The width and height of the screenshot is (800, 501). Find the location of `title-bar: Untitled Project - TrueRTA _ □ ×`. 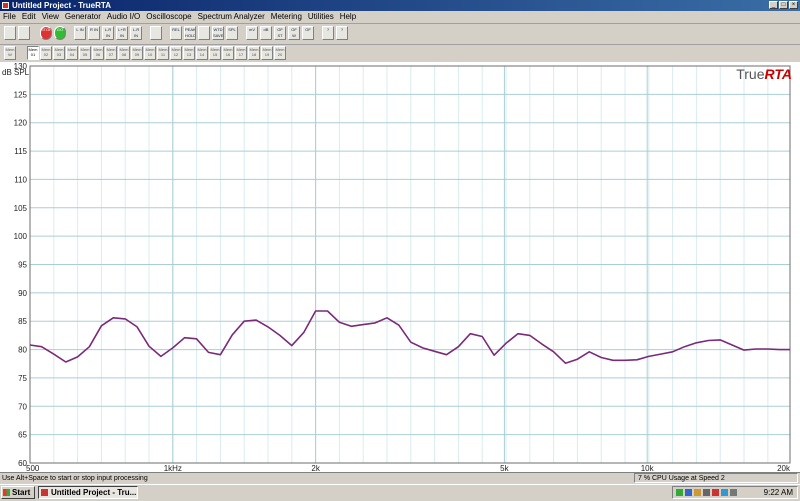

title-bar: Untitled Project - TrueRTA _ □ × is located at coordinates (400, 5).